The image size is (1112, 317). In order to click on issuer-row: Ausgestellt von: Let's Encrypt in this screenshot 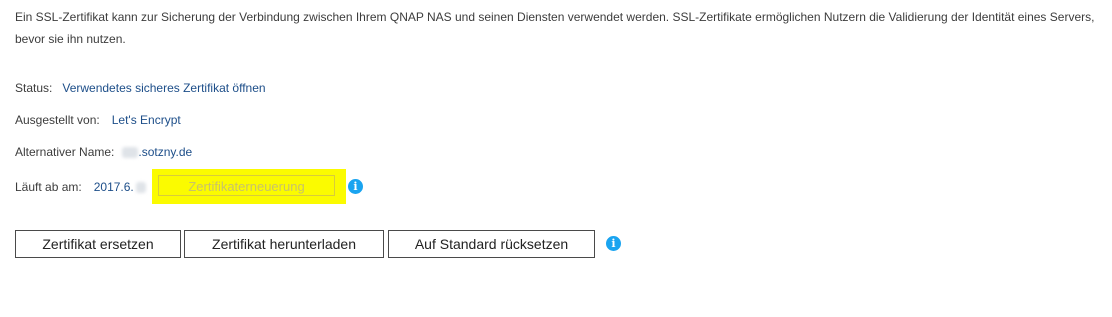, I will do `click(98, 120)`.